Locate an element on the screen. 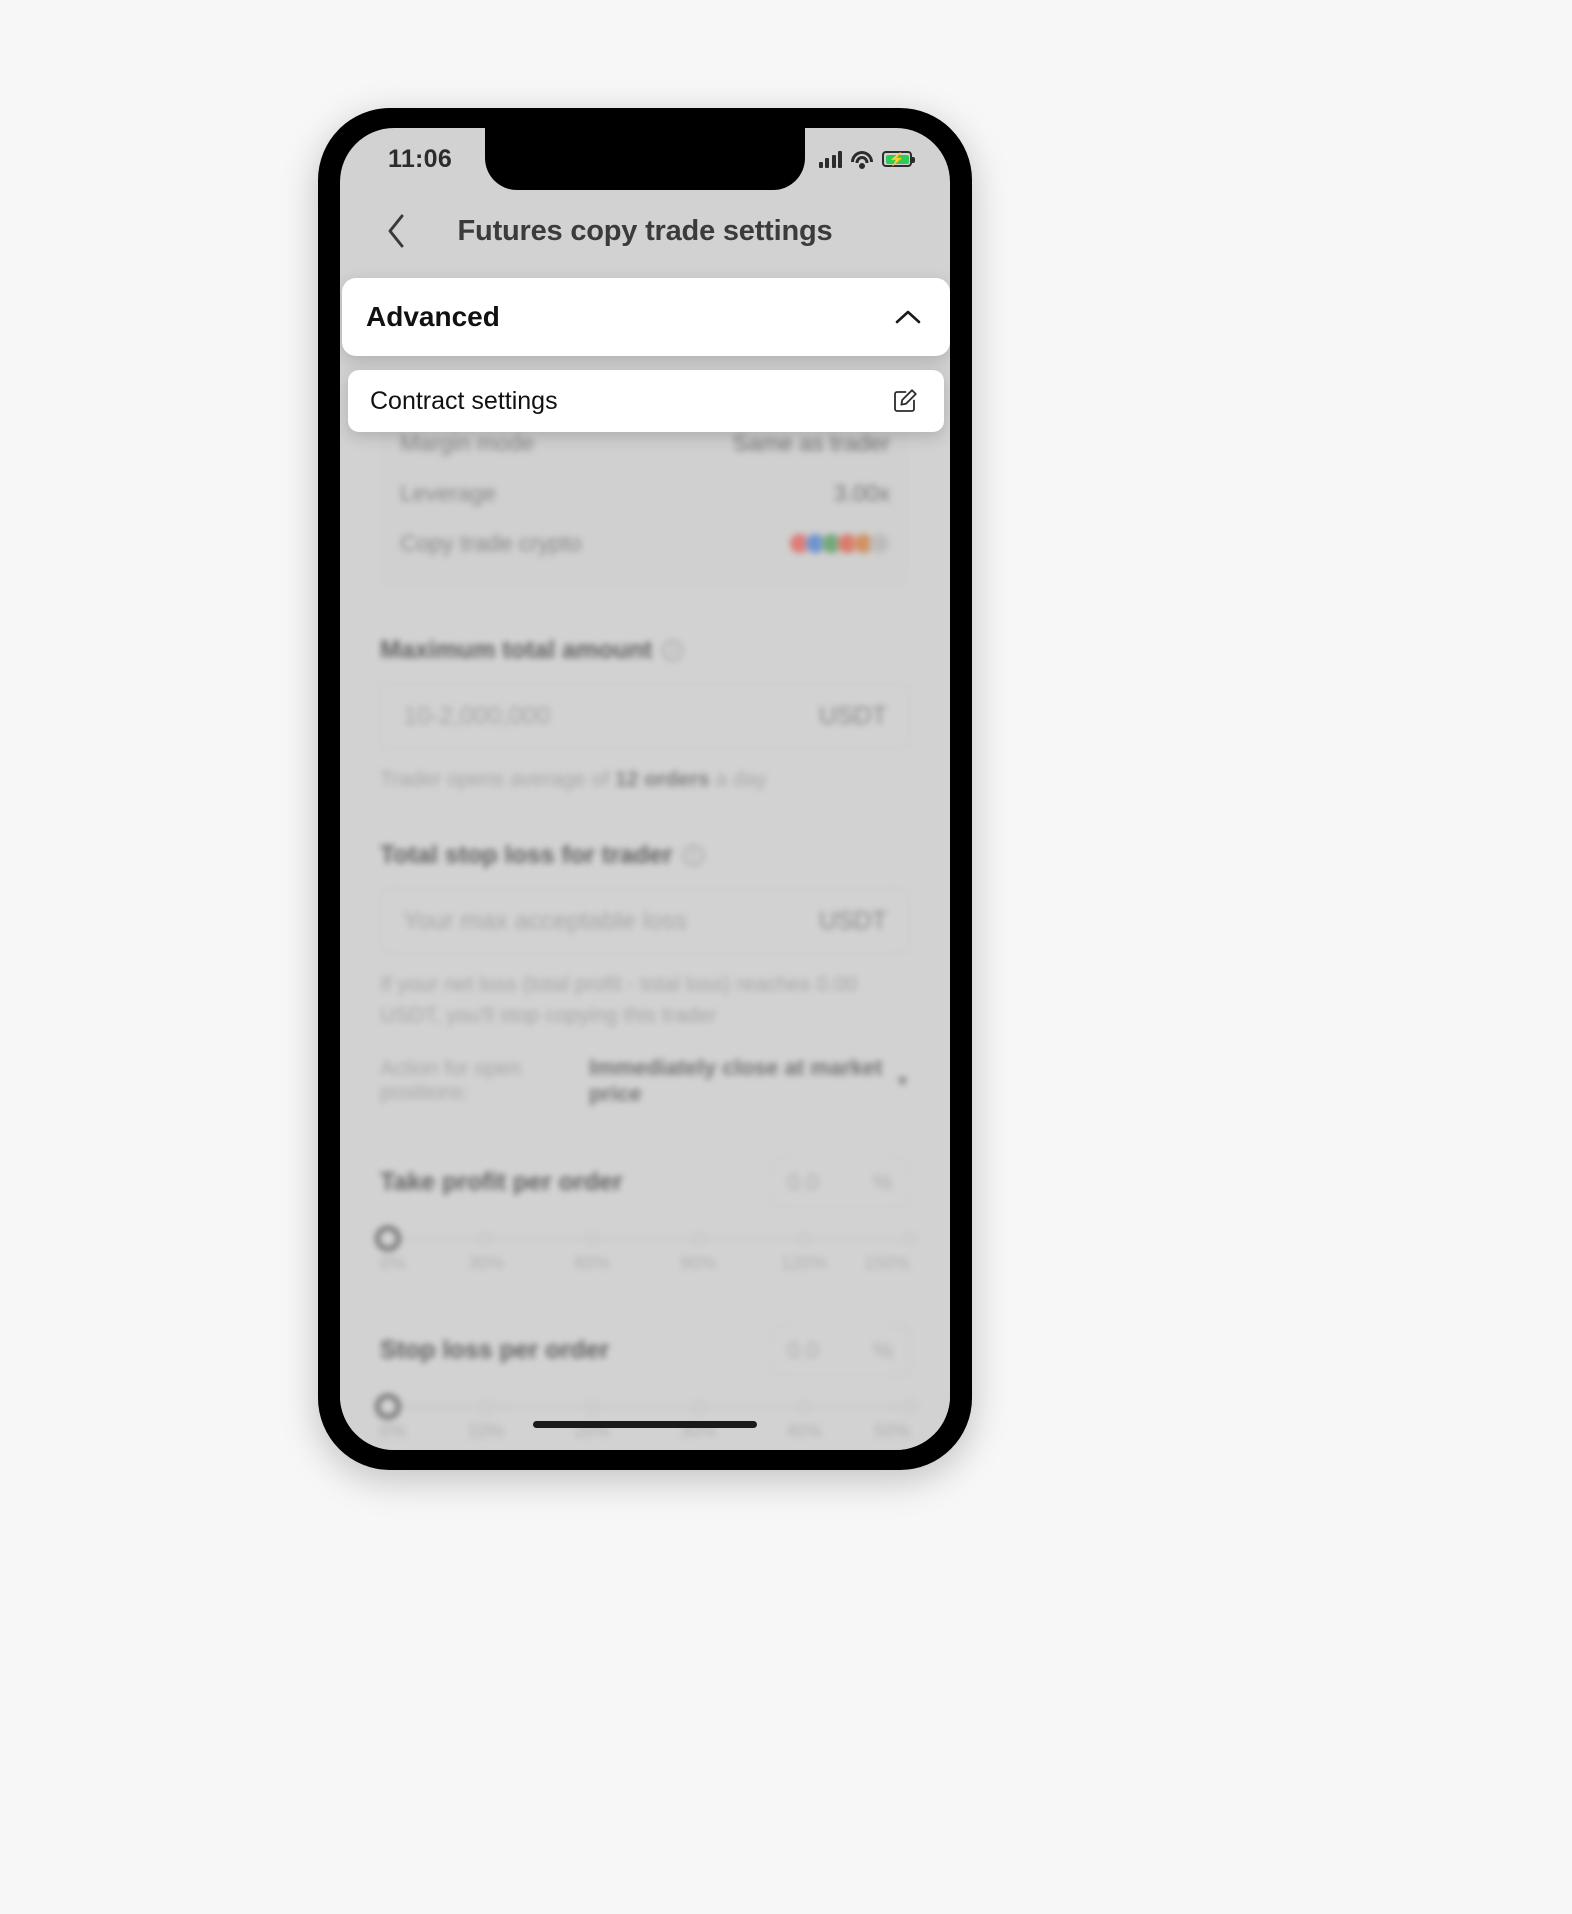 The width and height of the screenshot is (1572, 1914). stop-loss-slider is located at coordinates (646, 1407).